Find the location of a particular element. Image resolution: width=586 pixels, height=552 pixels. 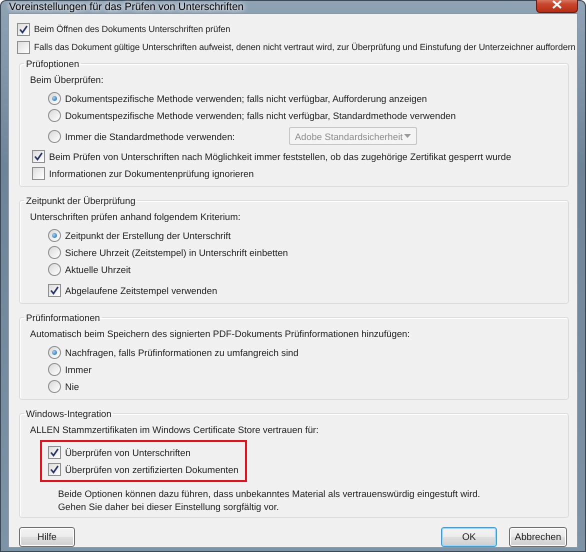

close-button is located at coordinates (557, 6).